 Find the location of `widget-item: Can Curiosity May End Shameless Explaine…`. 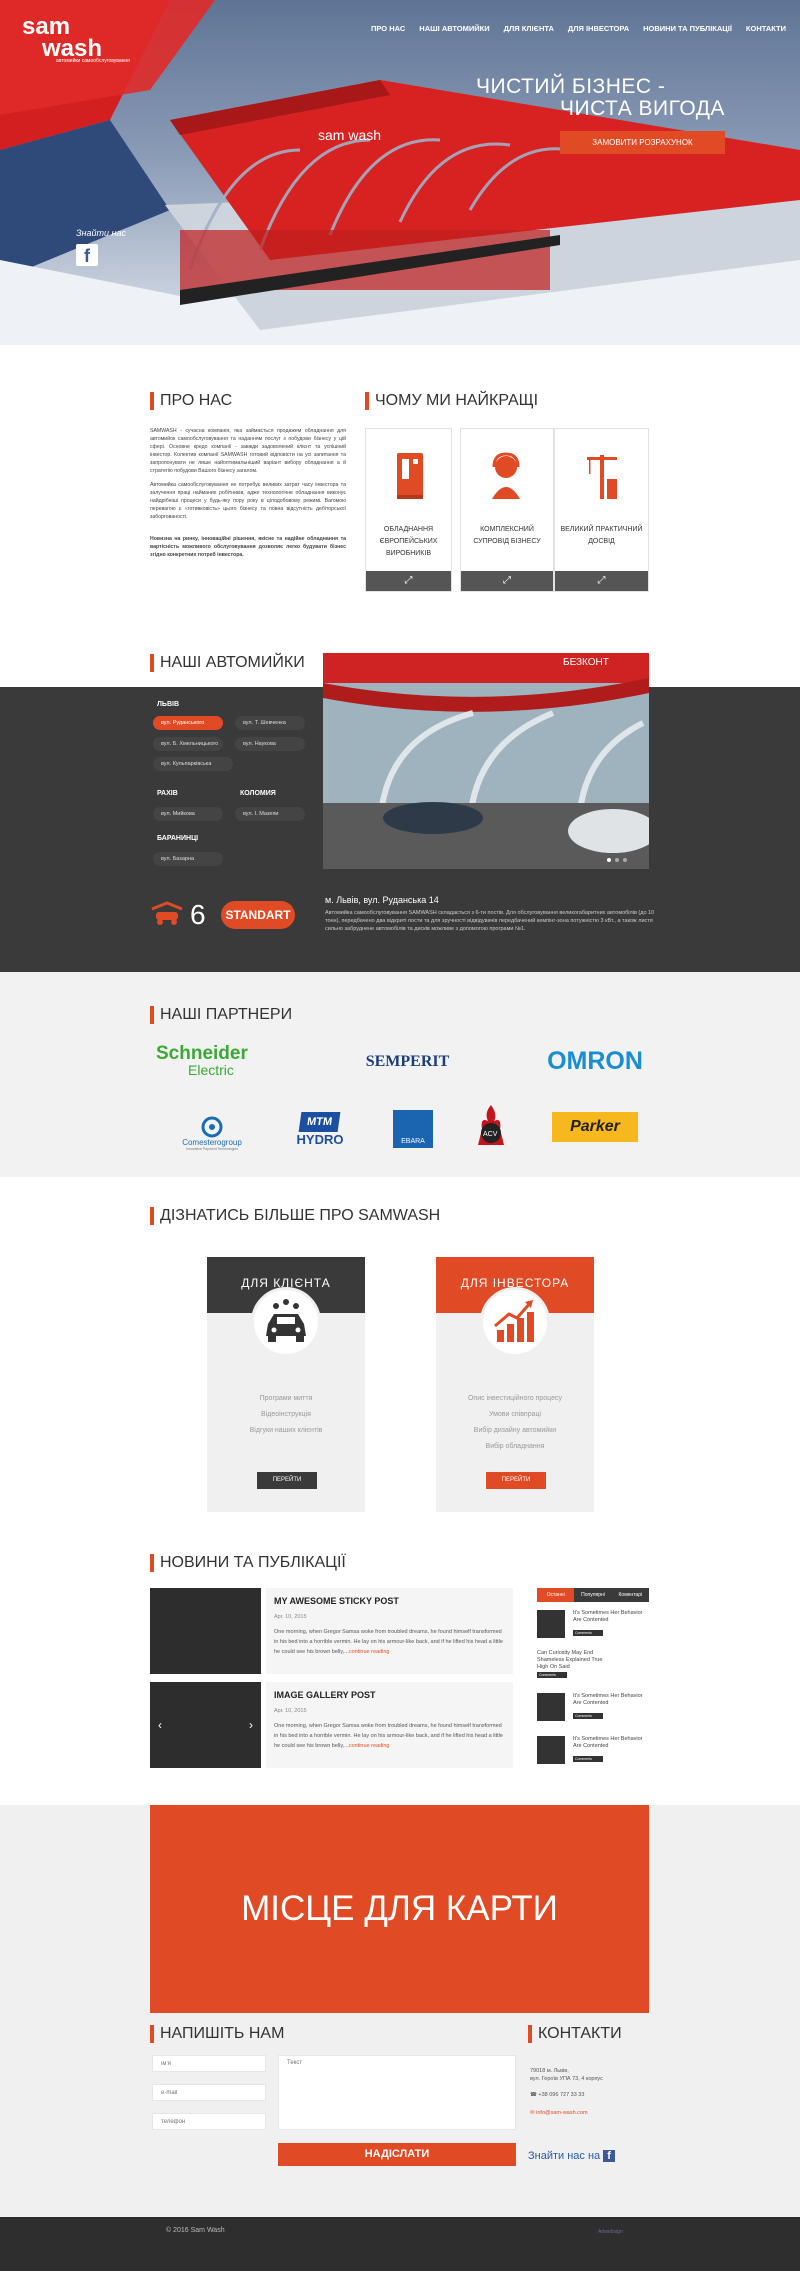

widget-item: Can Curiosity May End Shameless Explaine… is located at coordinates (593, 1664).